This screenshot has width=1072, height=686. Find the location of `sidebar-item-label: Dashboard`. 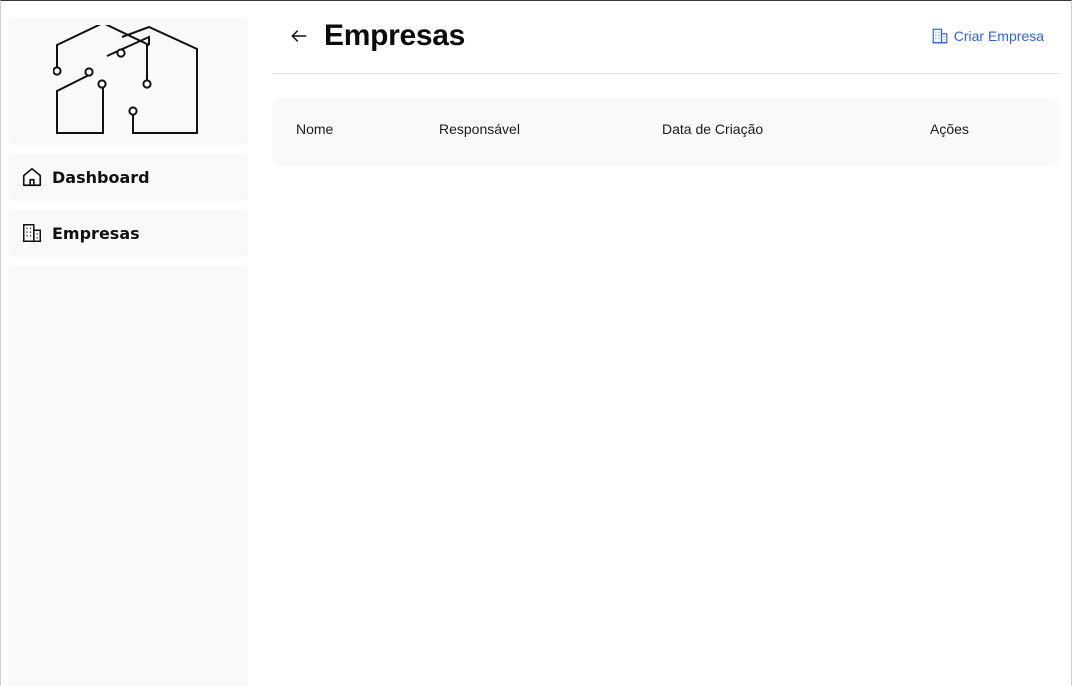

sidebar-item-label: Dashboard is located at coordinates (101, 177).